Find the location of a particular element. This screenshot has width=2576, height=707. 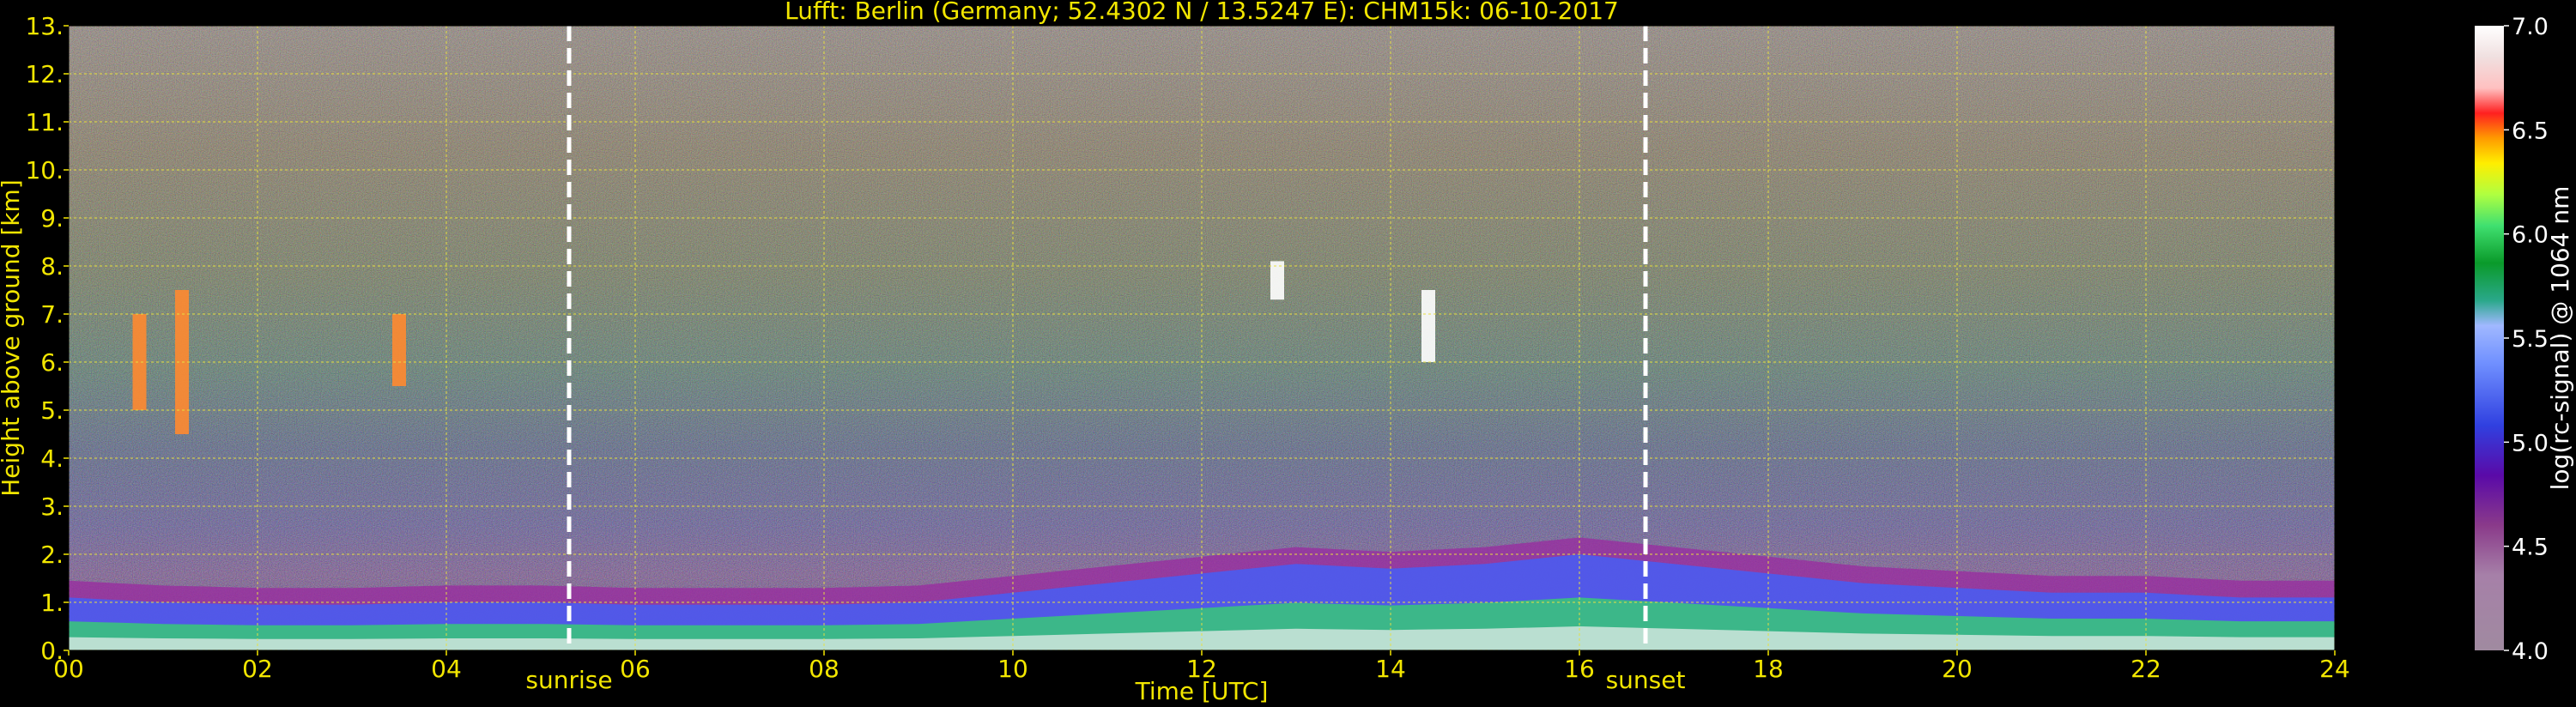

x-tick-label: 18 is located at coordinates (1768, 669).